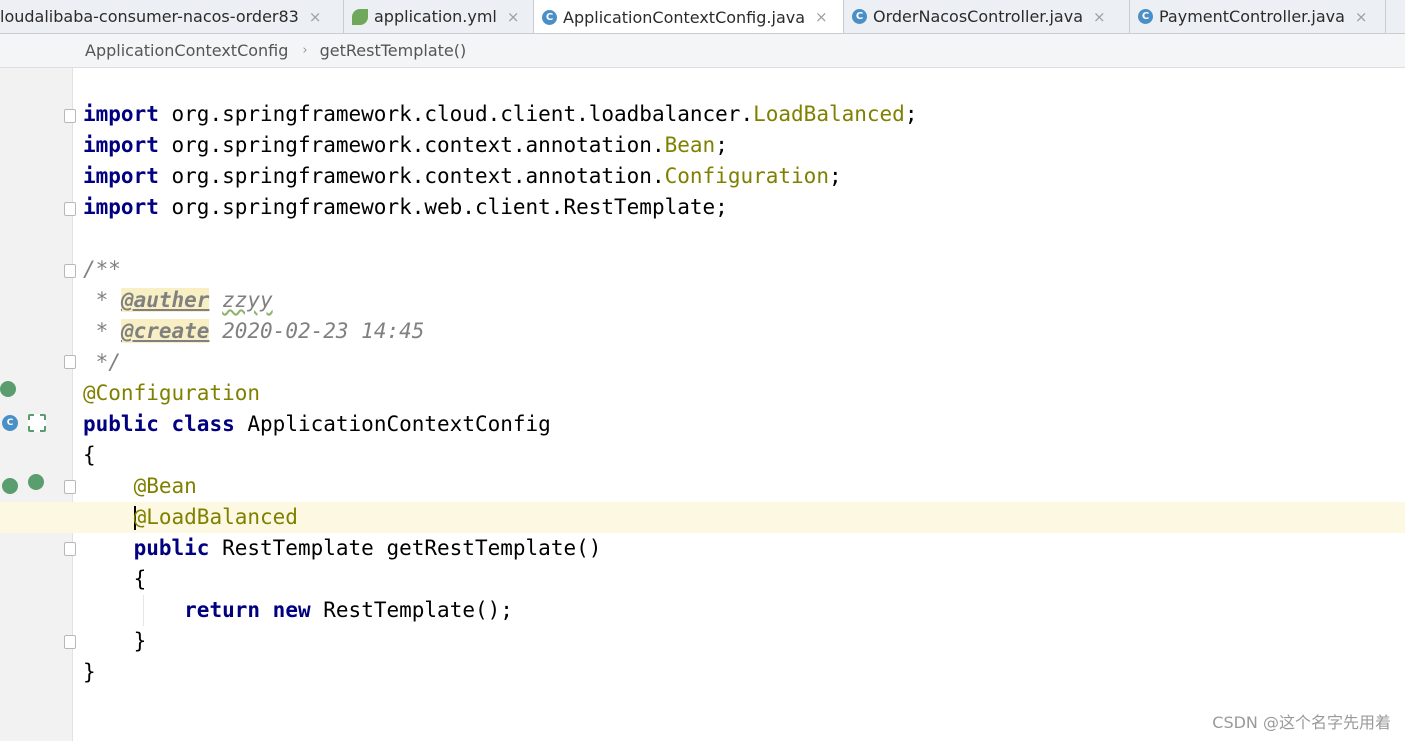  I want to click on breadcrumb-class: ApplicationContextConfig, so click(186, 50).